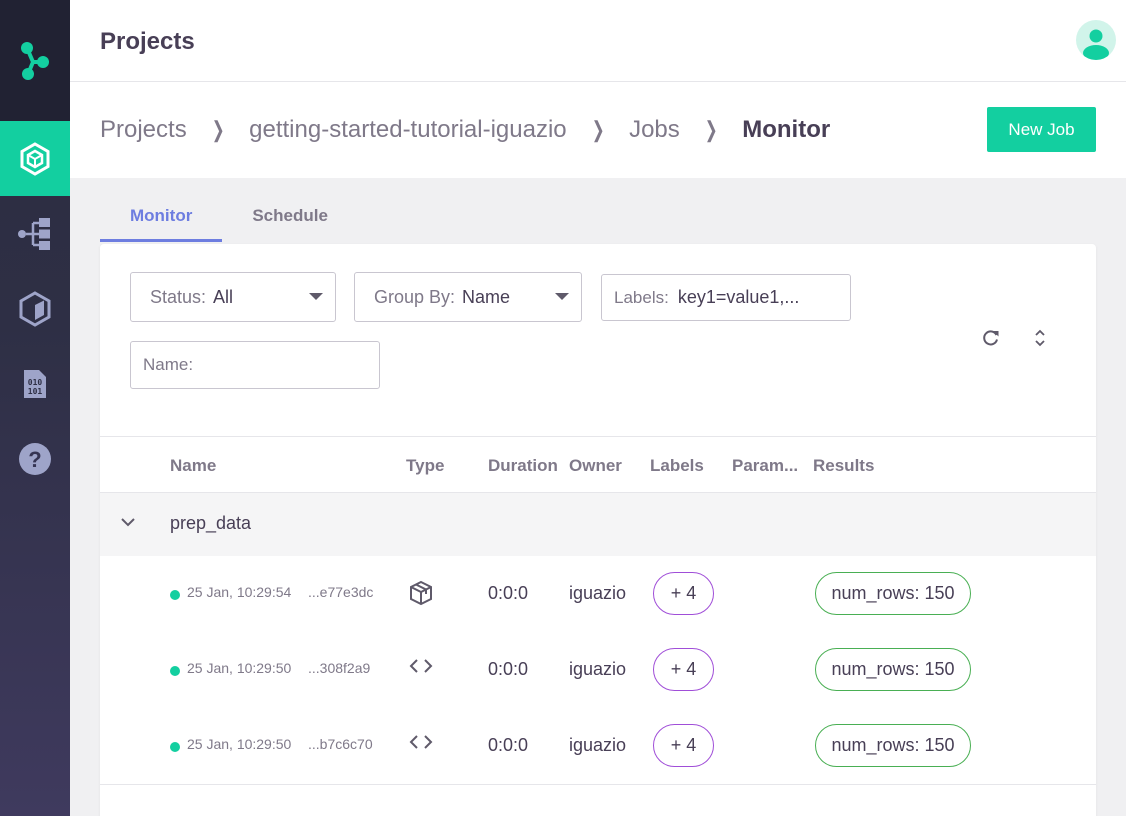 Image resolution: width=1126 pixels, height=816 pixels. Describe the element at coordinates (523, 465) in the screenshot. I see `column-duration: Duration` at that location.